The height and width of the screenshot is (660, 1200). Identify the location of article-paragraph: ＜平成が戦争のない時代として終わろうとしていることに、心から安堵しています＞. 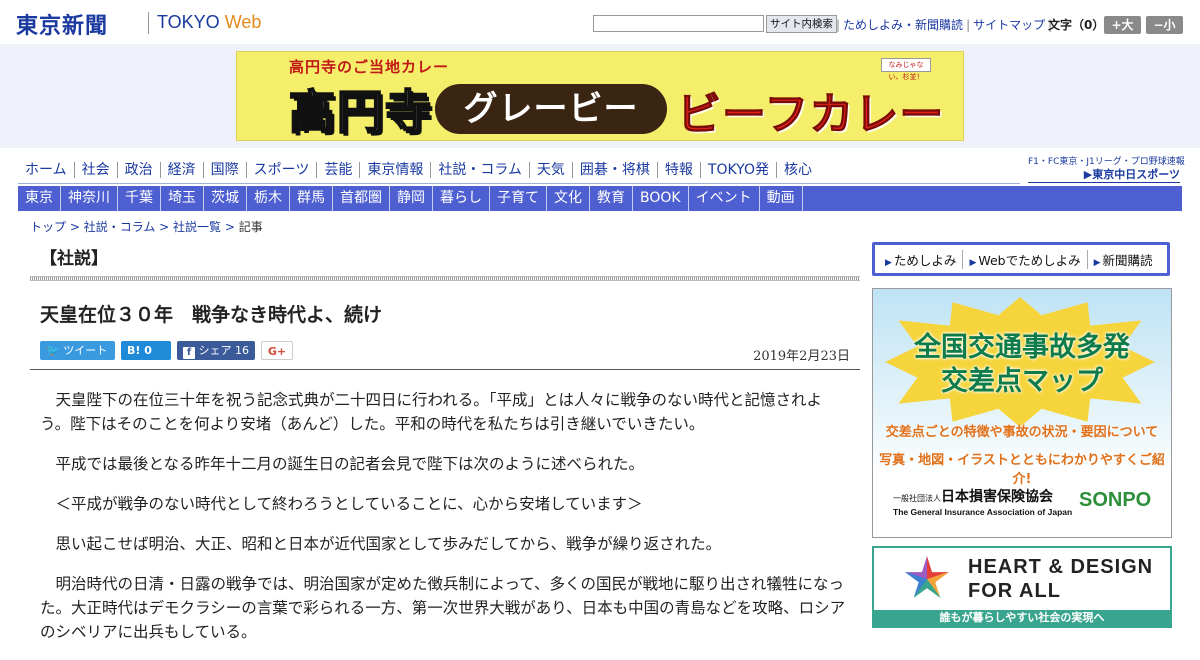
(349, 504).